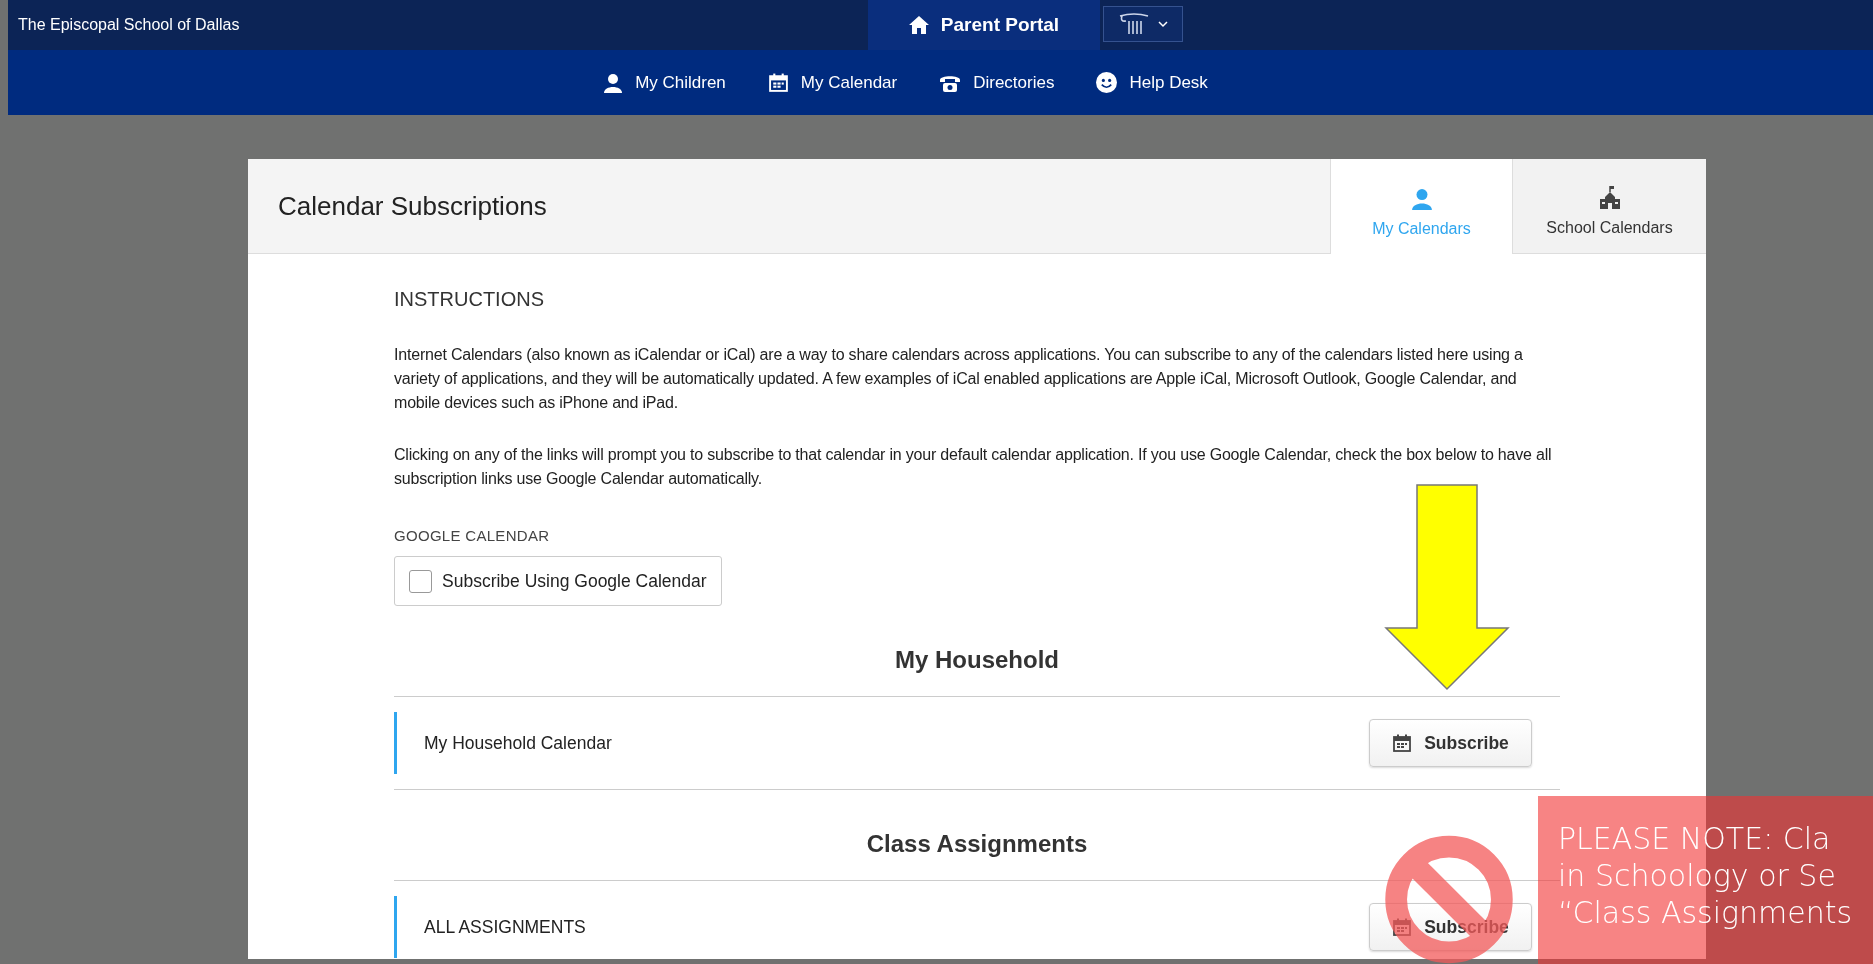 The image size is (1873, 964). What do you see at coordinates (1163, 24) in the screenshot?
I see `chevron-down-icon` at bounding box center [1163, 24].